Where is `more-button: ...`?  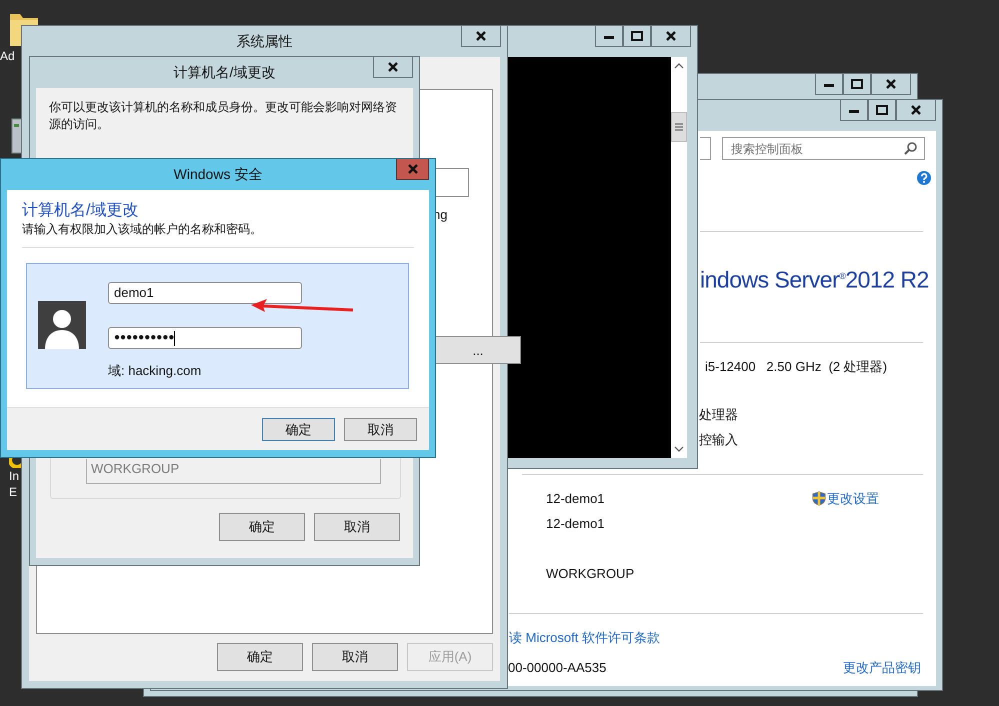
more-button: ... is located at coordinates (478, 350).